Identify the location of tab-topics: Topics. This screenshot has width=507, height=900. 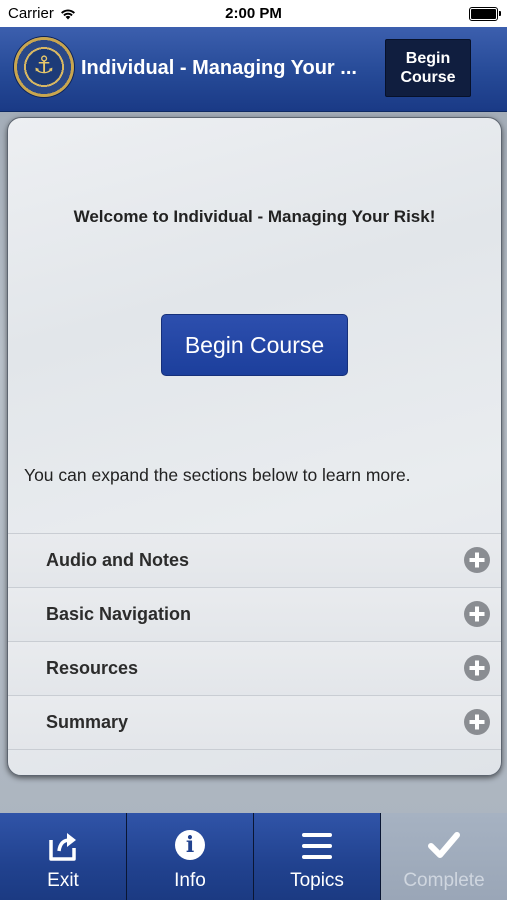
(317, 856).